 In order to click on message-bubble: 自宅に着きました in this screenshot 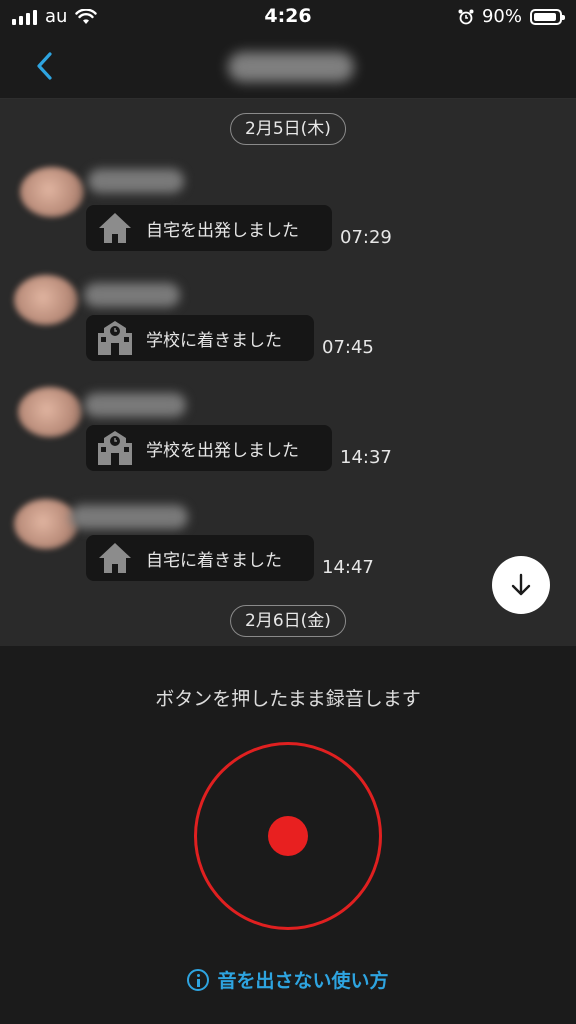, I will do `click(200, 558)`.